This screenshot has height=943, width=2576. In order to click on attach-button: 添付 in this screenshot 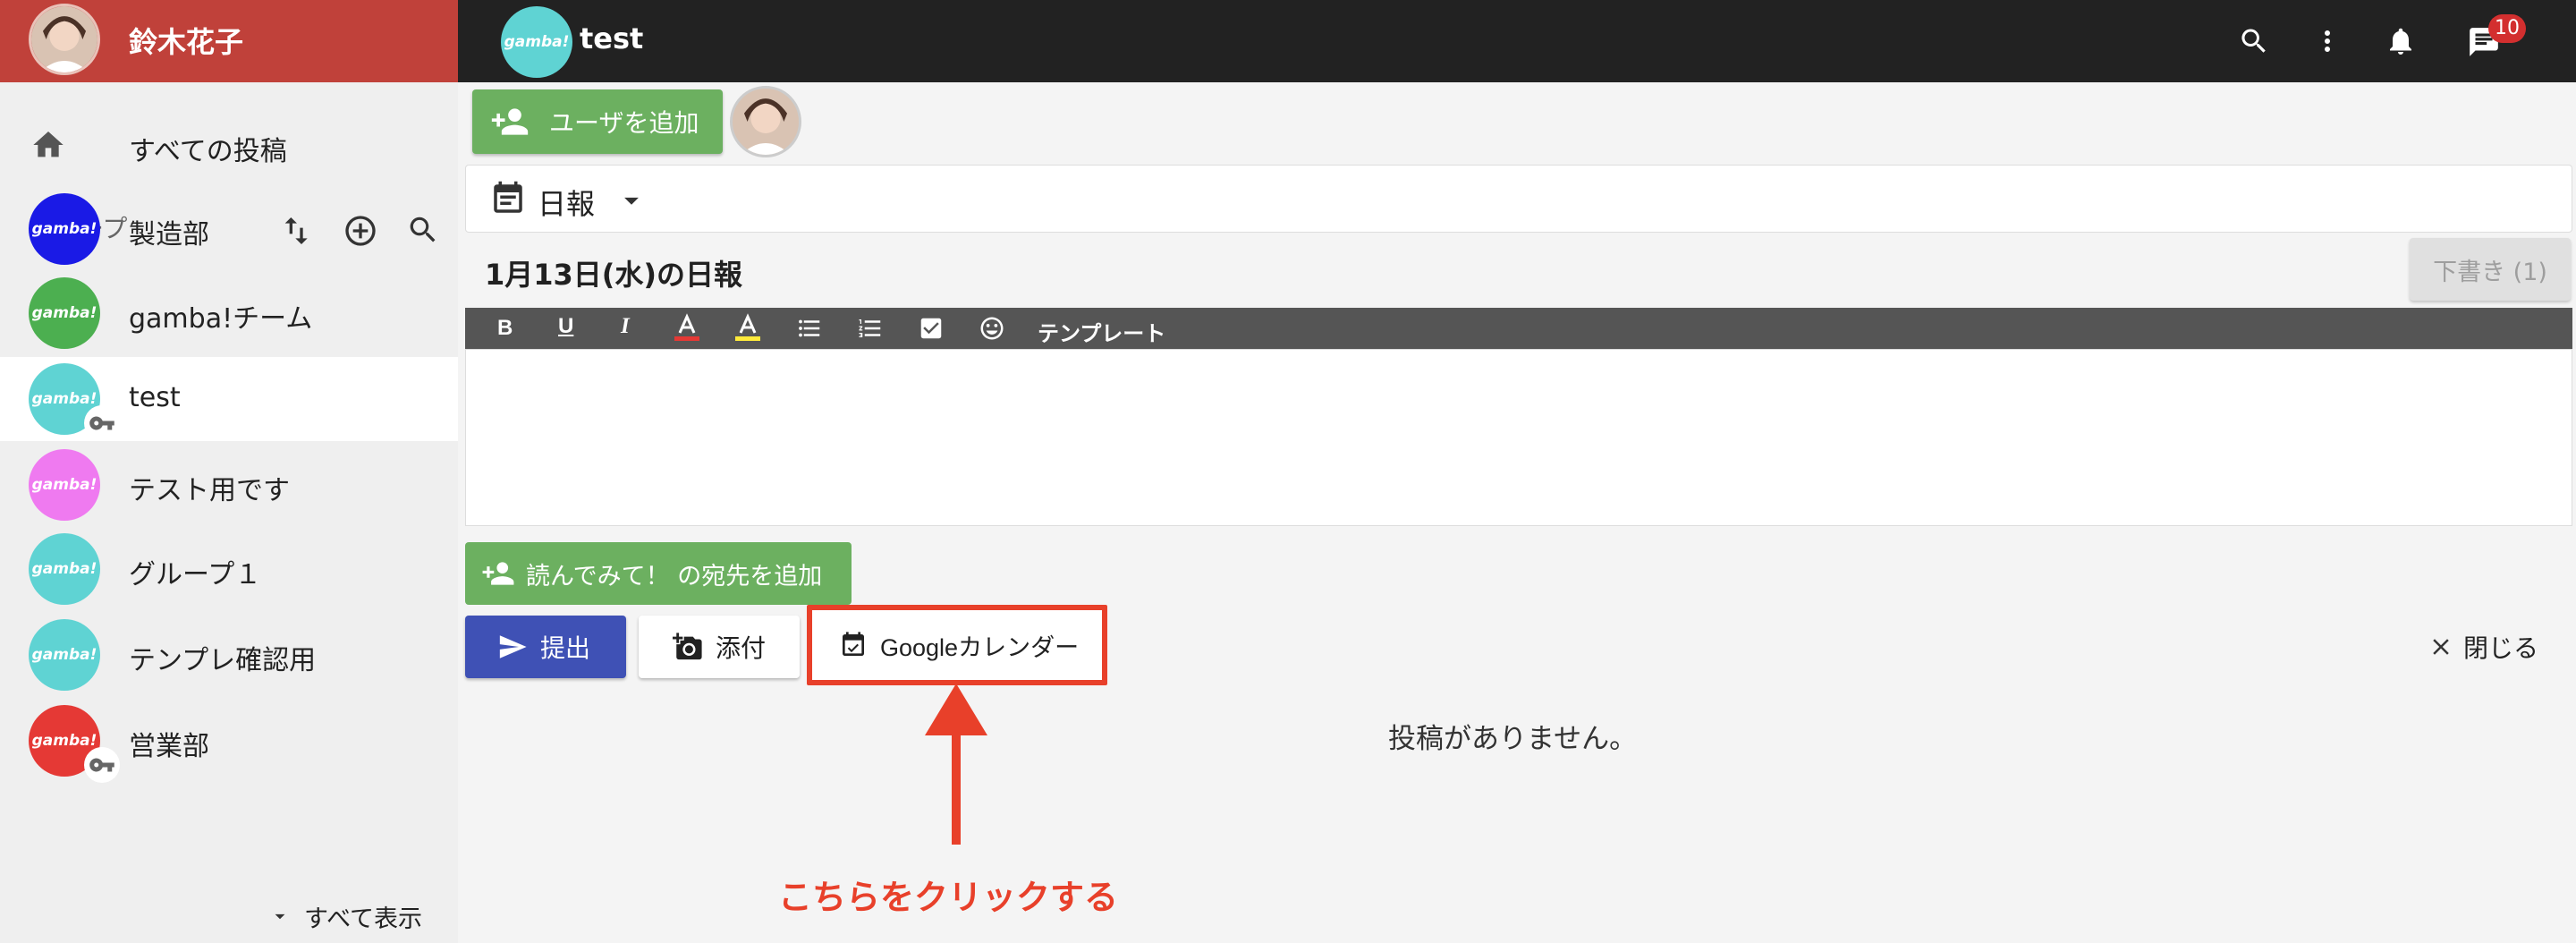, I will do `click(719, 647)`.